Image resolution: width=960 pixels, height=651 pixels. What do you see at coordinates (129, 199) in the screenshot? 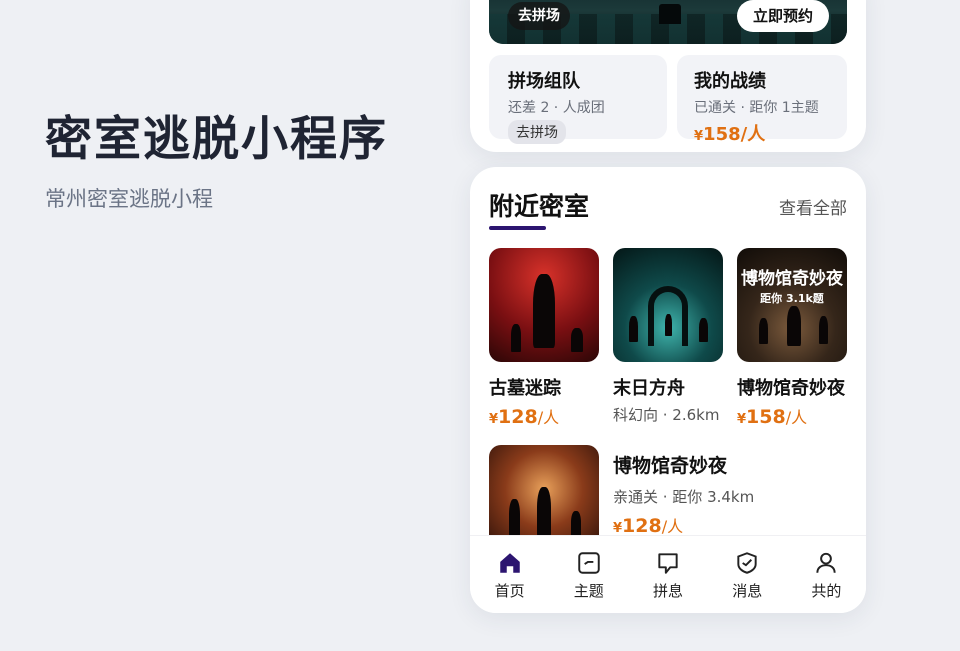
I see `hero-subtitle: 常州密室逃脱小程` at bounding box center [129, 199].